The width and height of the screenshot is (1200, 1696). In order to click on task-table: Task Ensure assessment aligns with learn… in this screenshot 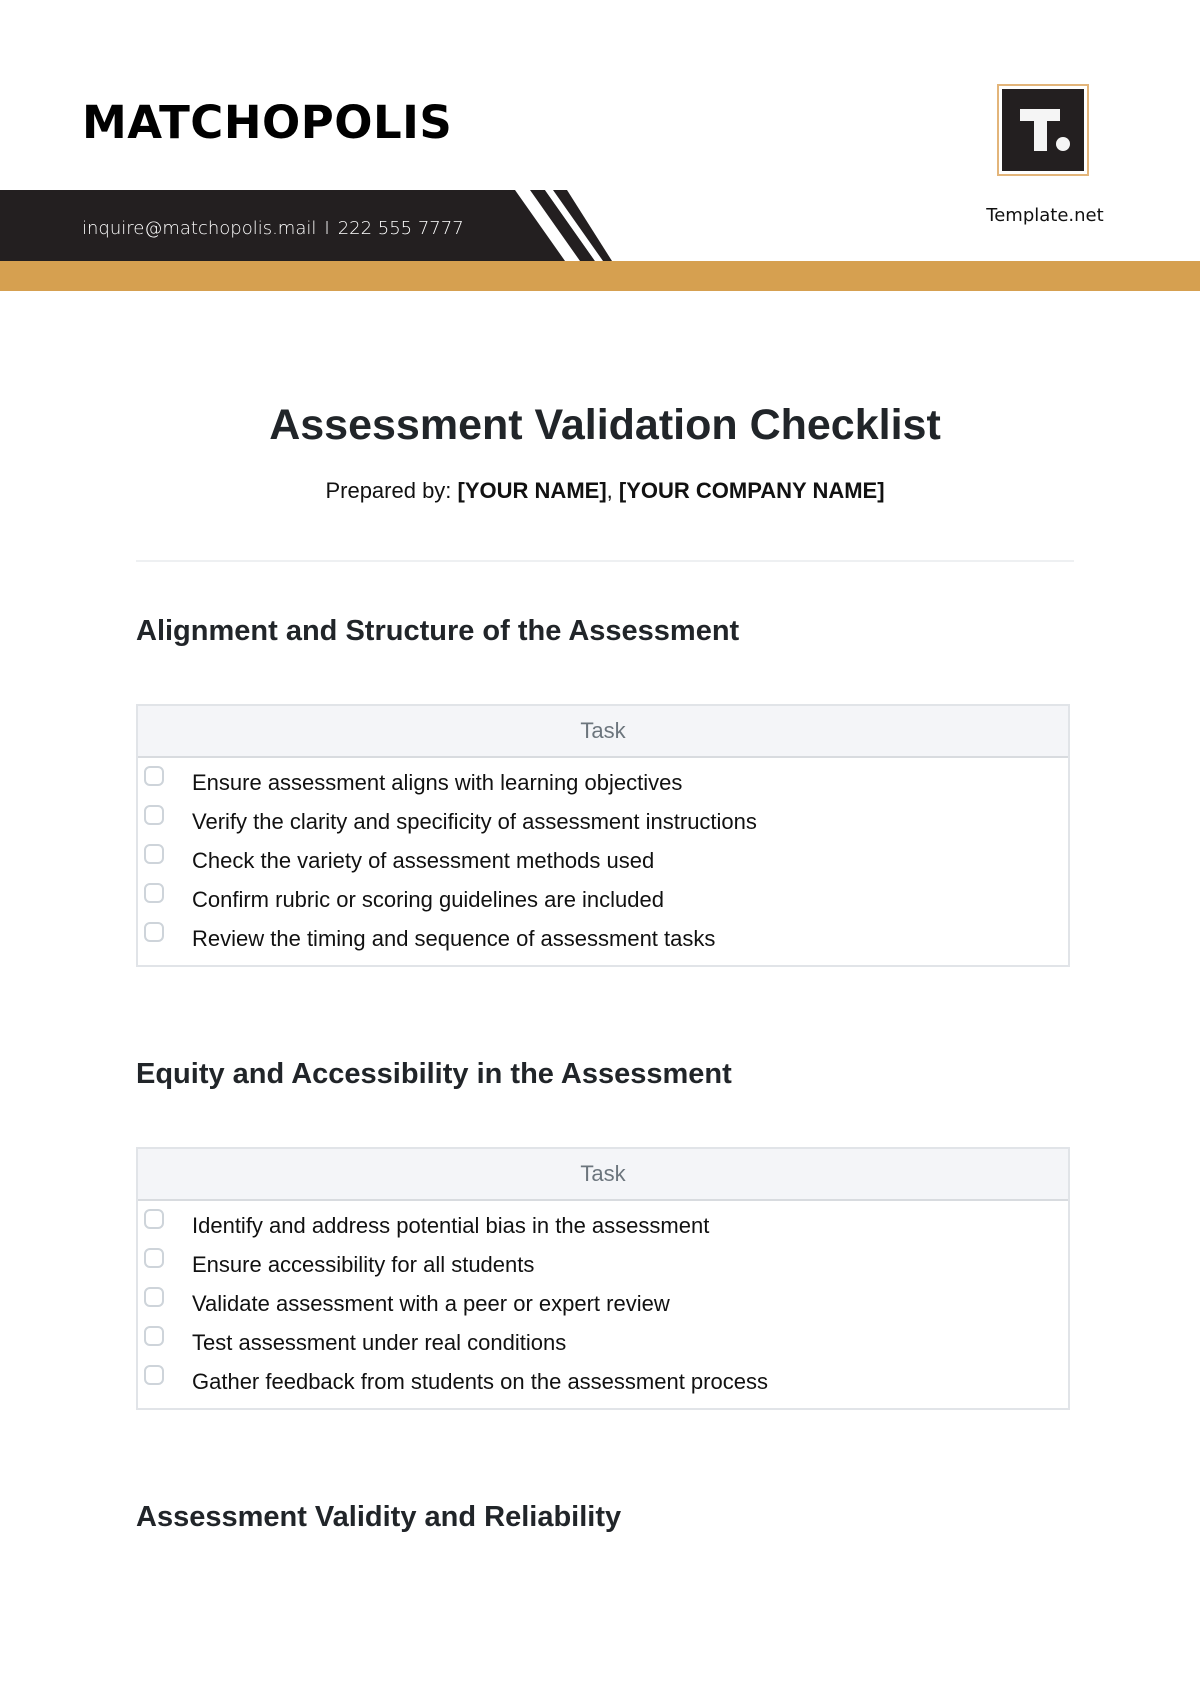, I will do `click(603, 835)`.